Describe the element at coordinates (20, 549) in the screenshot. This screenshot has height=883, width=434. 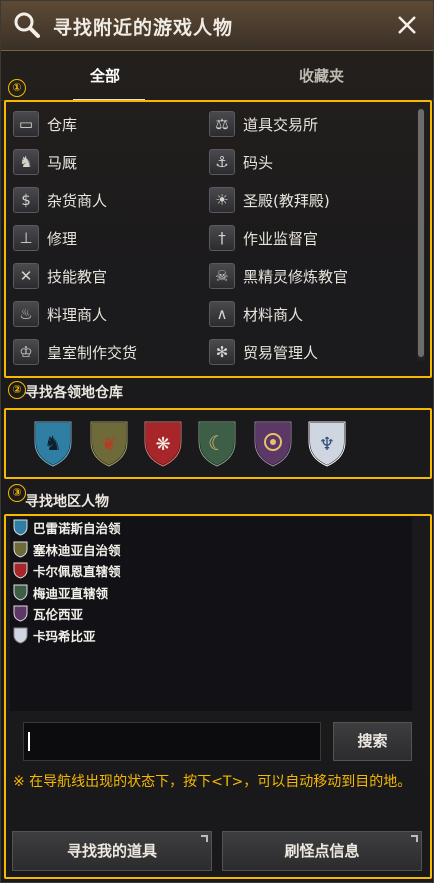
I see `serendia-badge-icon` at that location.